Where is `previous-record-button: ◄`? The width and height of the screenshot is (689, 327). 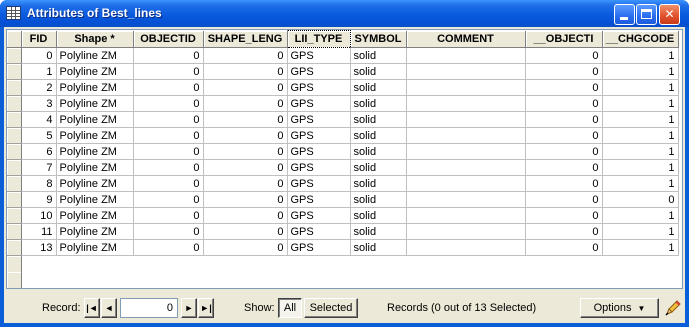 previous-record-button: ◄ is located at coordinates (109, 308).